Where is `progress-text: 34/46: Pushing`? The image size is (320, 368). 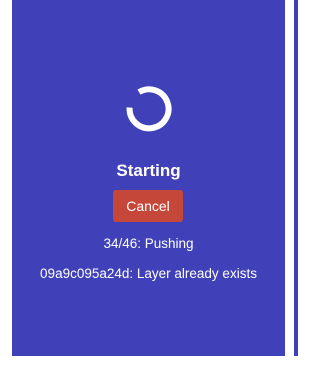 progress-text: 34/46: Pushing is located at coordinates (148, 243).